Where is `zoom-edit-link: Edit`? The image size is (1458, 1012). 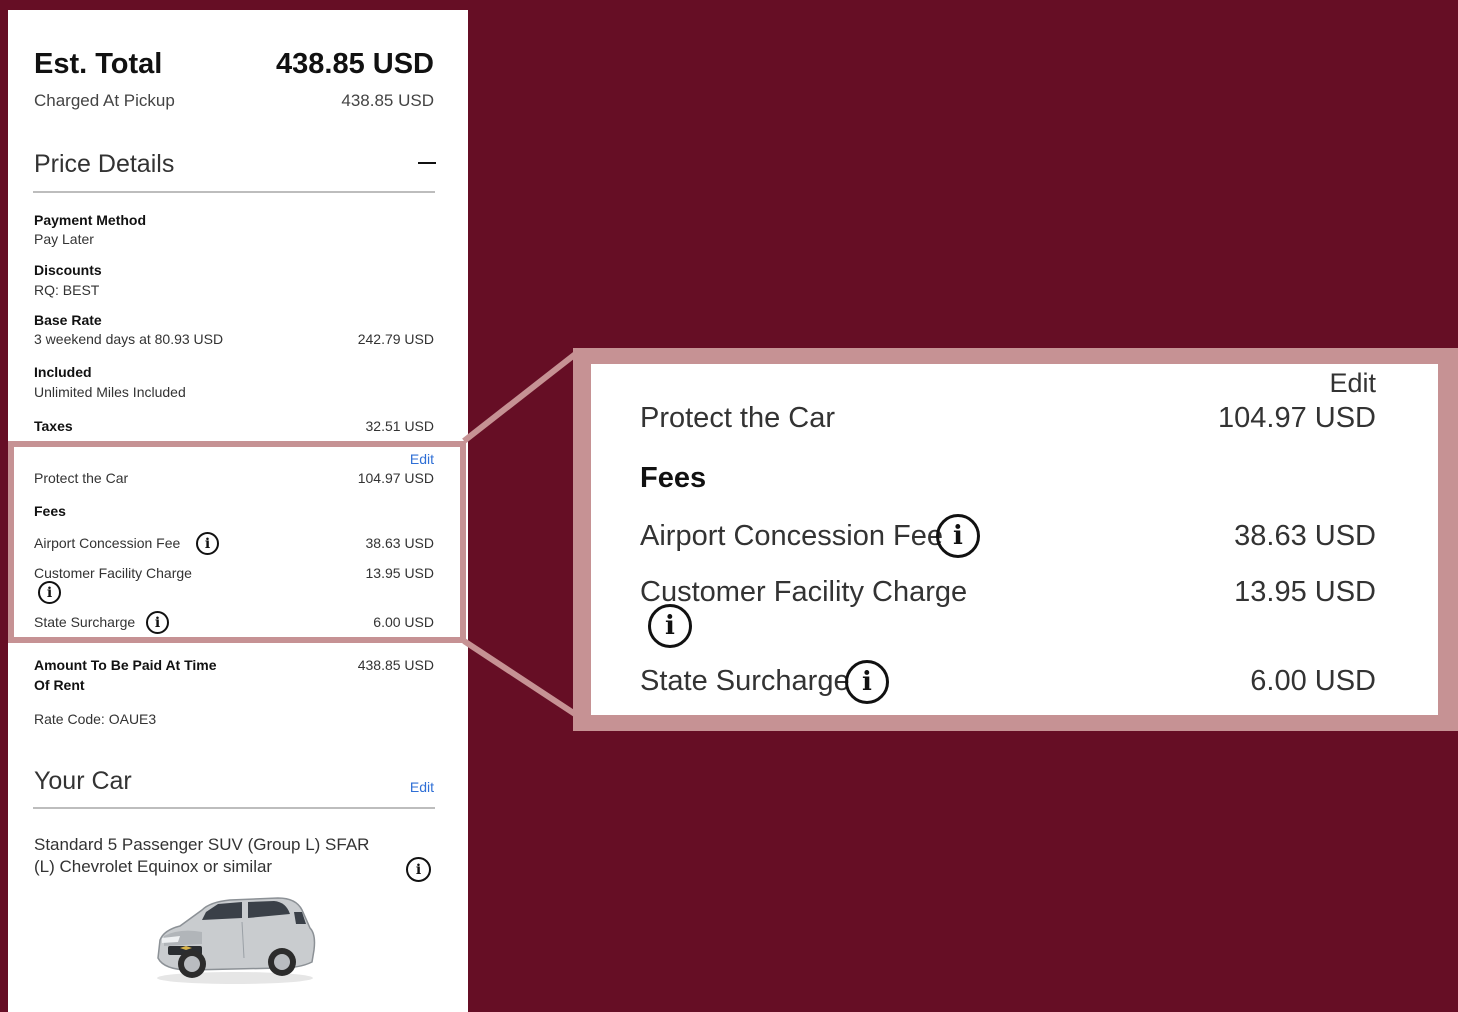
zoom-edit-link: Edit is located at coordinates (1352, 383).